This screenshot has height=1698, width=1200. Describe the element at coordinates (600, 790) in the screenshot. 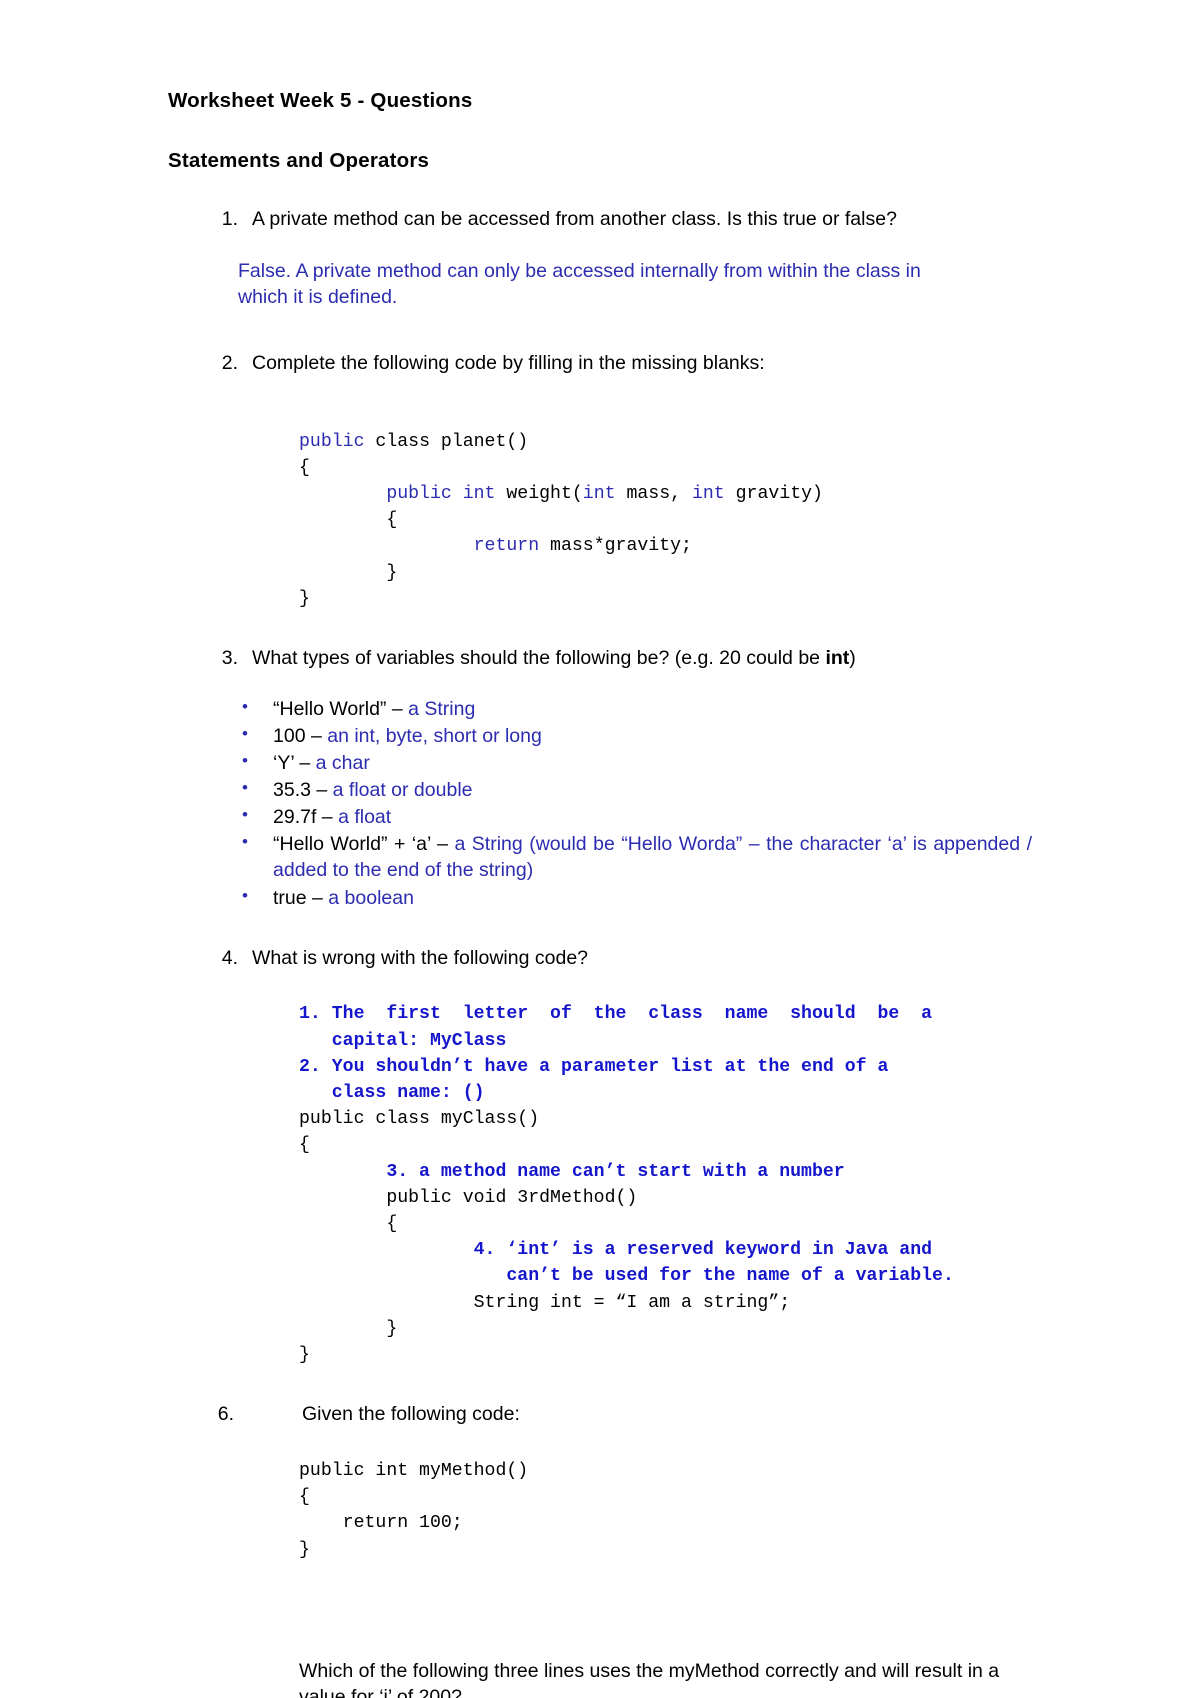

I see `list-item: 35.3 – a float or double` at that location.